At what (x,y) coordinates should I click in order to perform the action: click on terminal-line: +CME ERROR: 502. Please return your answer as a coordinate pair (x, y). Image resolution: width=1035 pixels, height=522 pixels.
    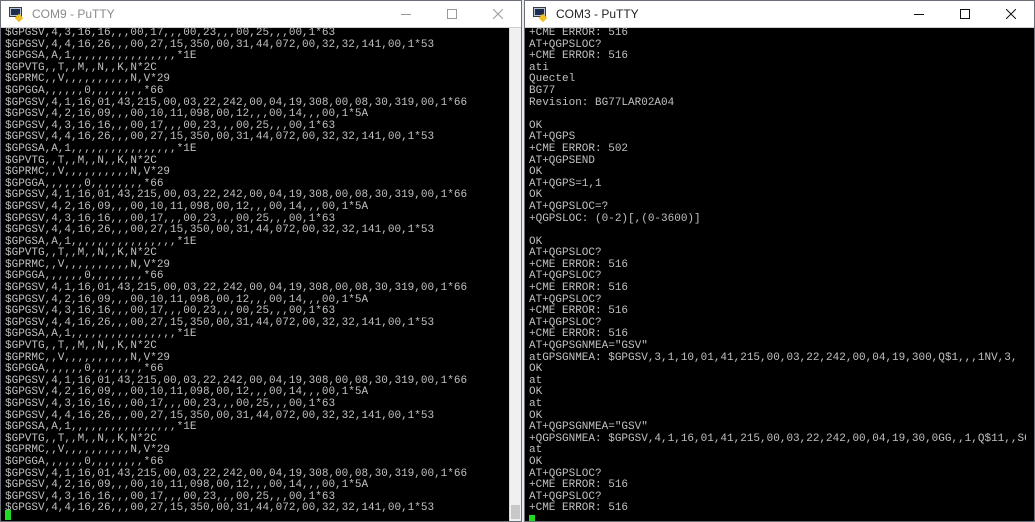
    Looking at the image, I should click on (579, 148).